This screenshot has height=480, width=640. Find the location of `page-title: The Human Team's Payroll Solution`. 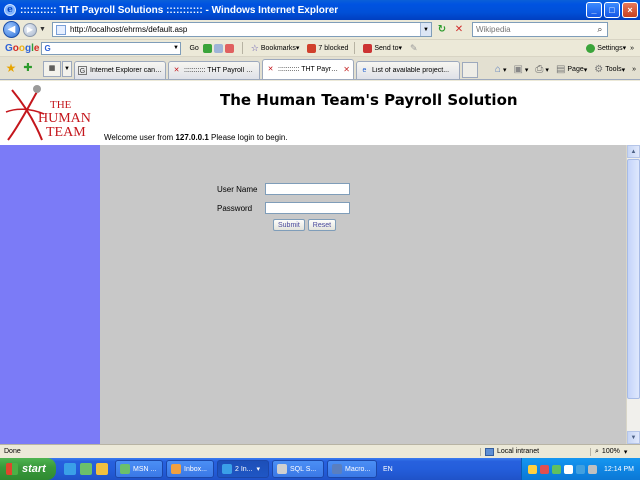

page-title: The Human Team's Payroll Solution is located at coordinates (369, 100).